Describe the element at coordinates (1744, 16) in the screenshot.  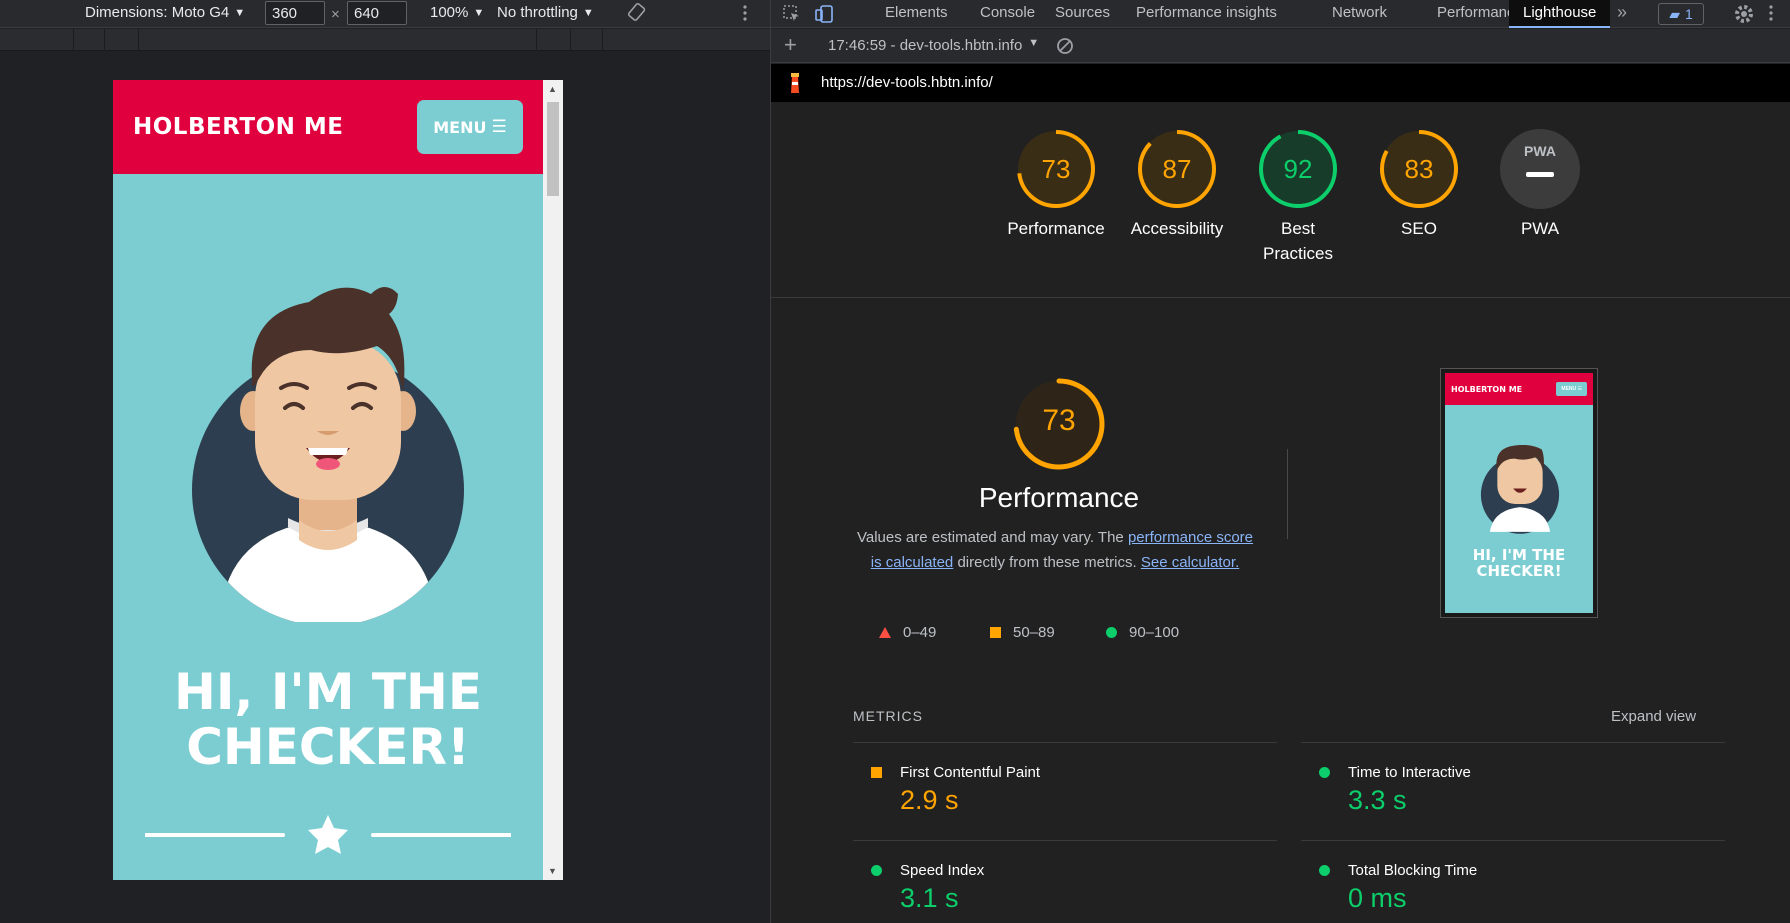
I see `settings-gear-icon` at that location.